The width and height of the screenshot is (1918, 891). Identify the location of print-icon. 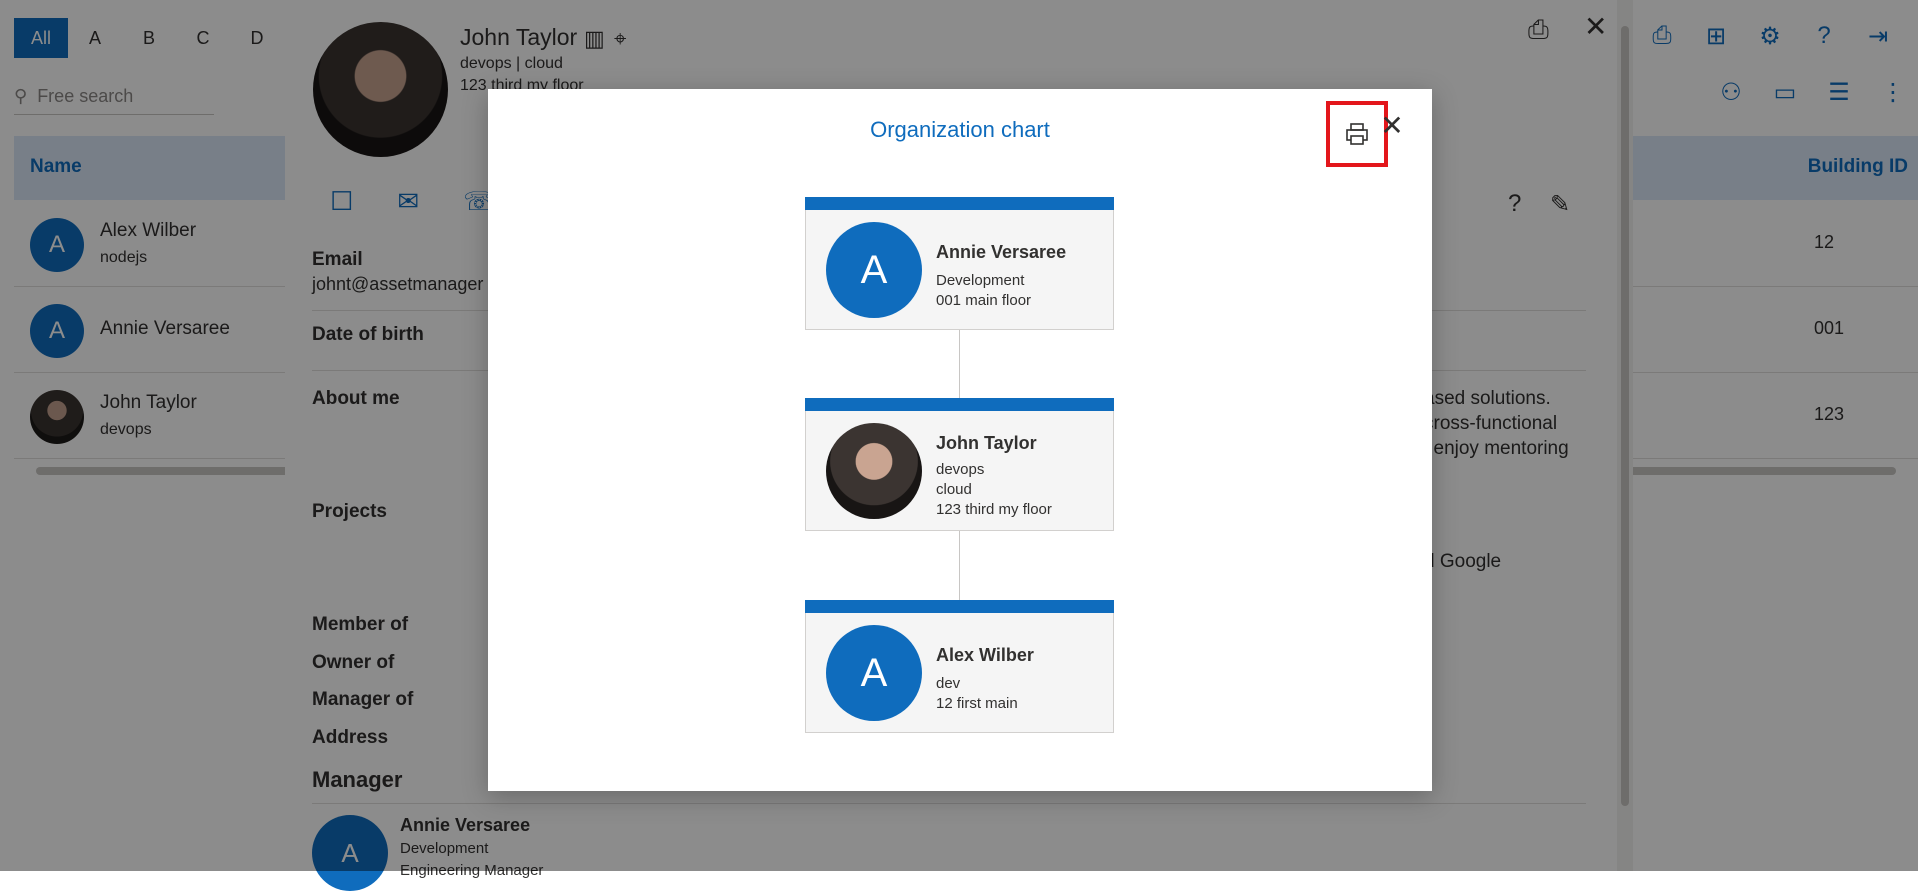
(1357, 134).